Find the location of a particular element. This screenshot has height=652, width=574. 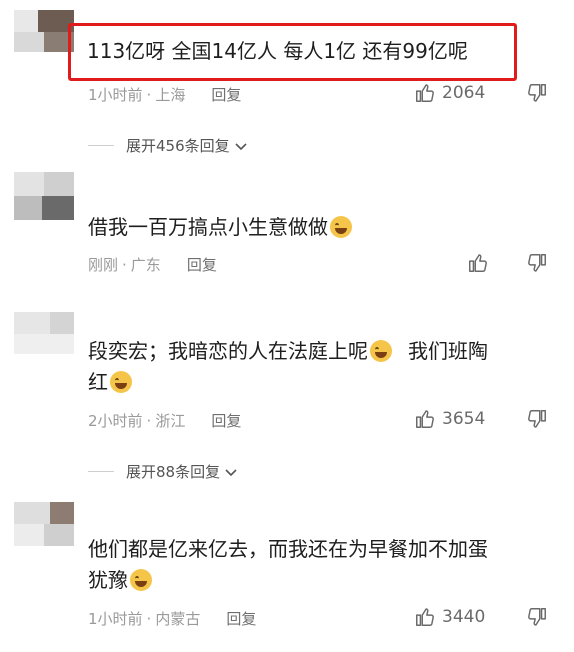

comment-location: 上海 is located at coordinates (170, 95).